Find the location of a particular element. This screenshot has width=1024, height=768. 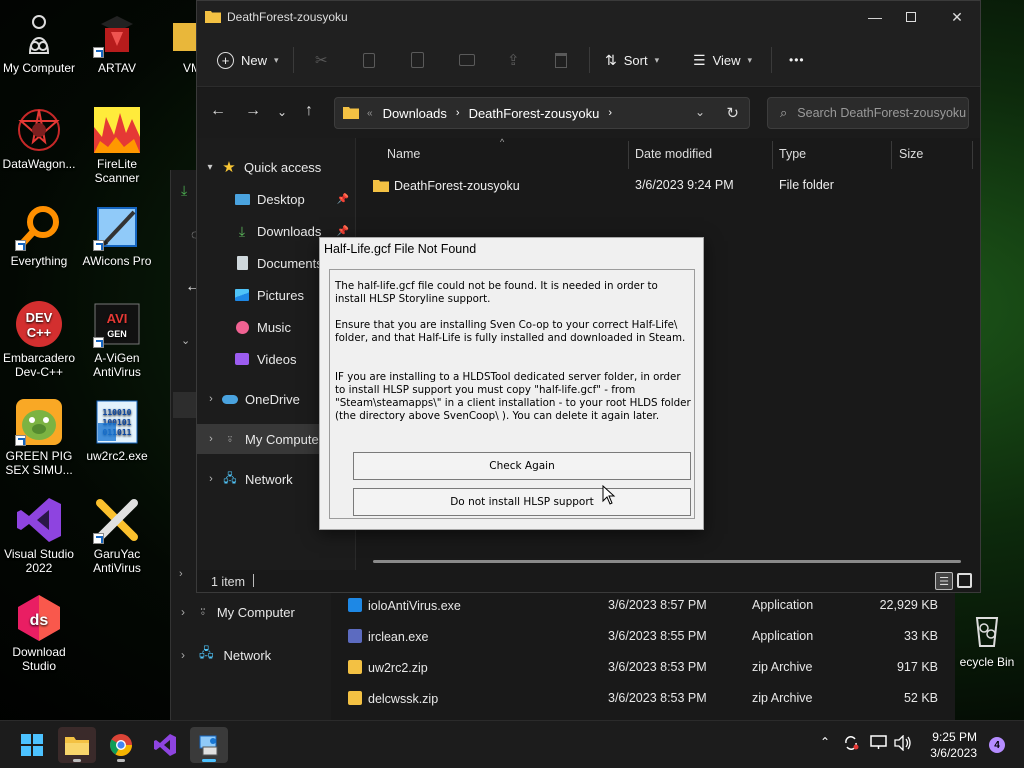

desktop-icon-visual-studio: Visual Studio 2022 is located at coordinates (39, 535).